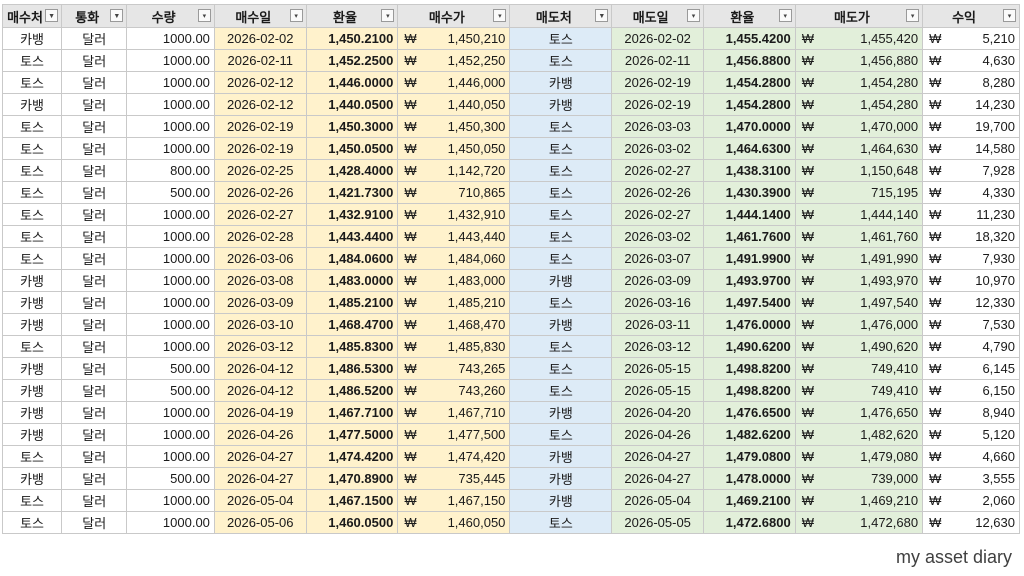 This screenshot has height=576, width=1024. I want to click on cell-profit: ₩5,120, so click(971, 434).